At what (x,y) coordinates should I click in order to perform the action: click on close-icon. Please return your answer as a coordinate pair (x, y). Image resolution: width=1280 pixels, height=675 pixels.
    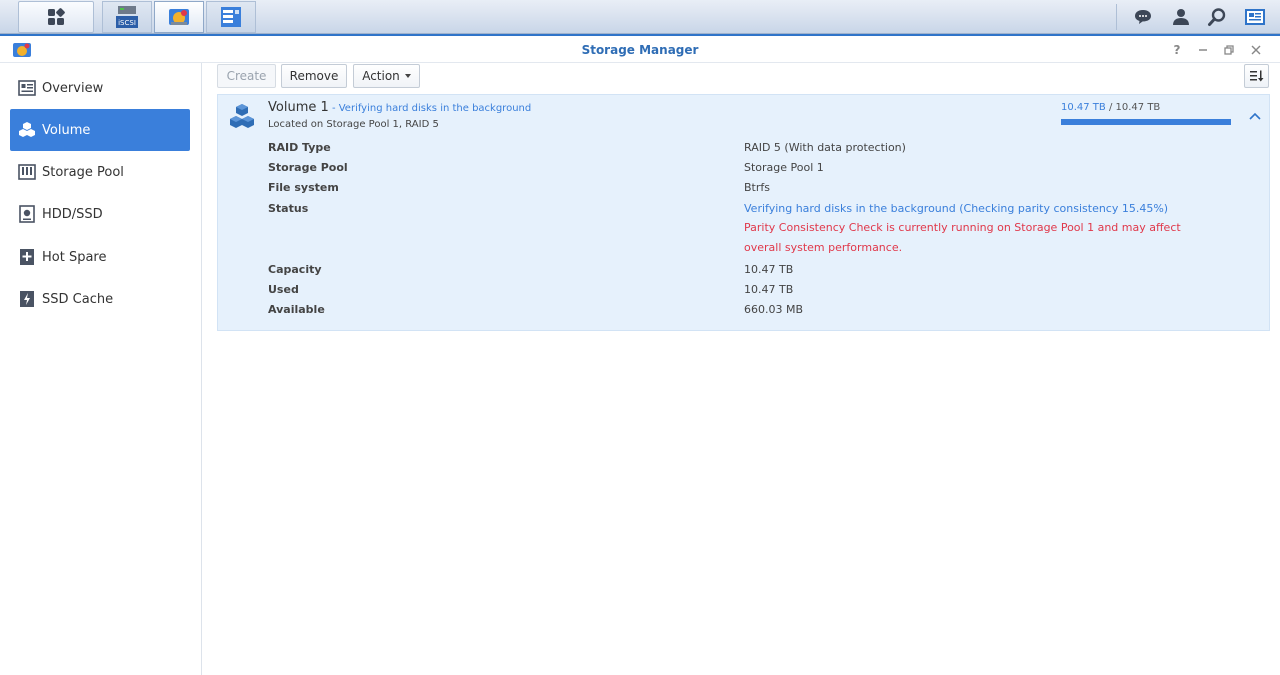
    Looking at the image, I should click on (1256, 50).